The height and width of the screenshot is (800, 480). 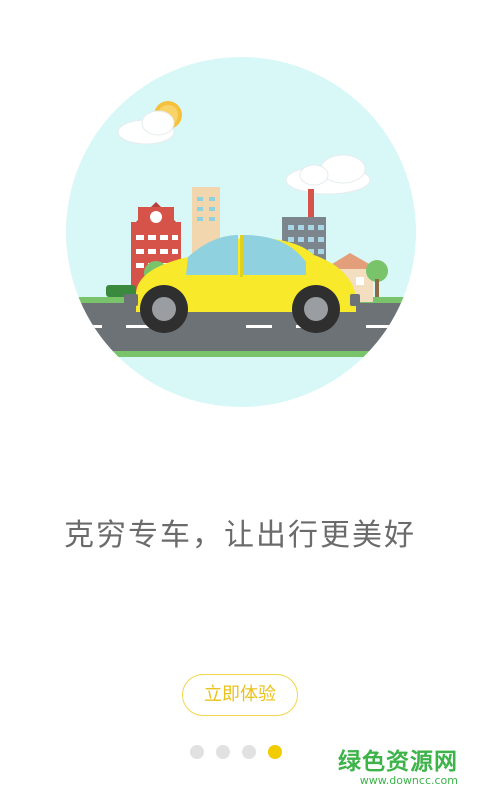 I want to click on watermark-name: 绿色资源网, so click(x=398, y=762).